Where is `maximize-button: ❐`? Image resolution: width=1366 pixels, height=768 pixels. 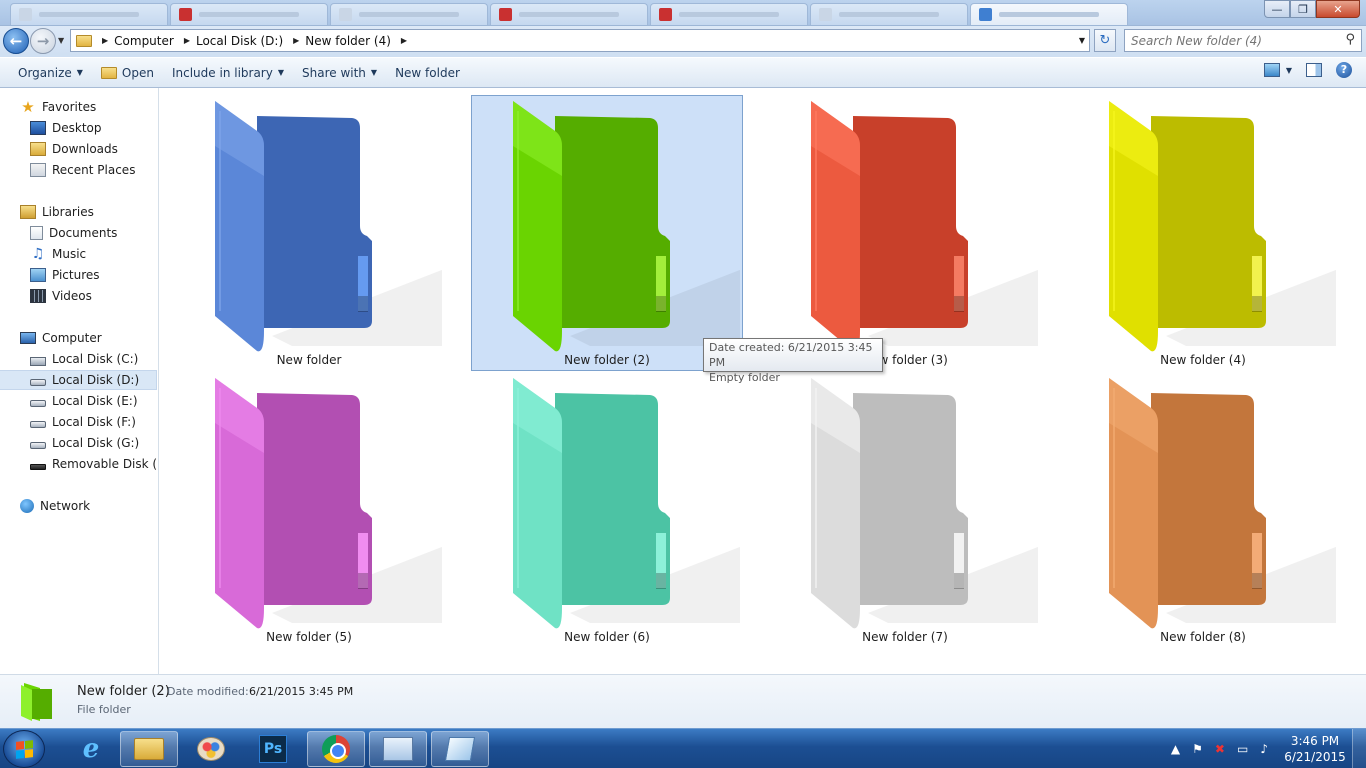 maximize-button: ❐ is located at coordinates (1303, 9).